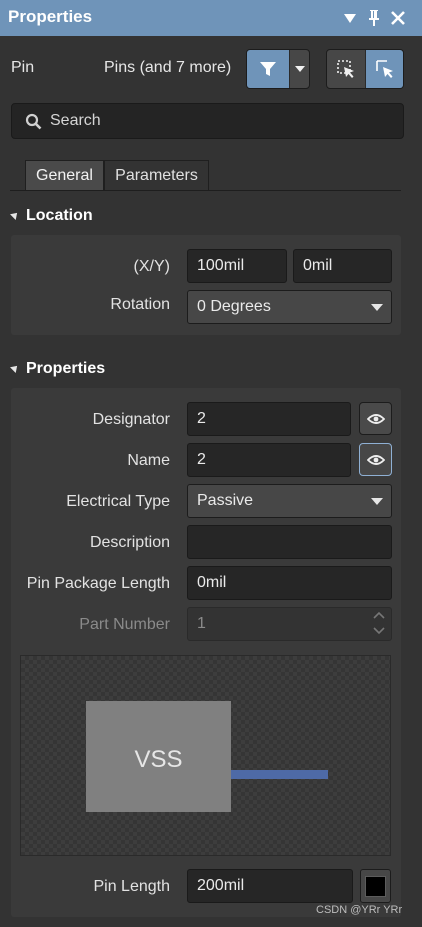 The width and height of the screenshot is (422, 927). What do you see at coordinates (225, 500) in the screenshot?
I see `electrical-type-value: Passive` at bounding box center [225, 500].